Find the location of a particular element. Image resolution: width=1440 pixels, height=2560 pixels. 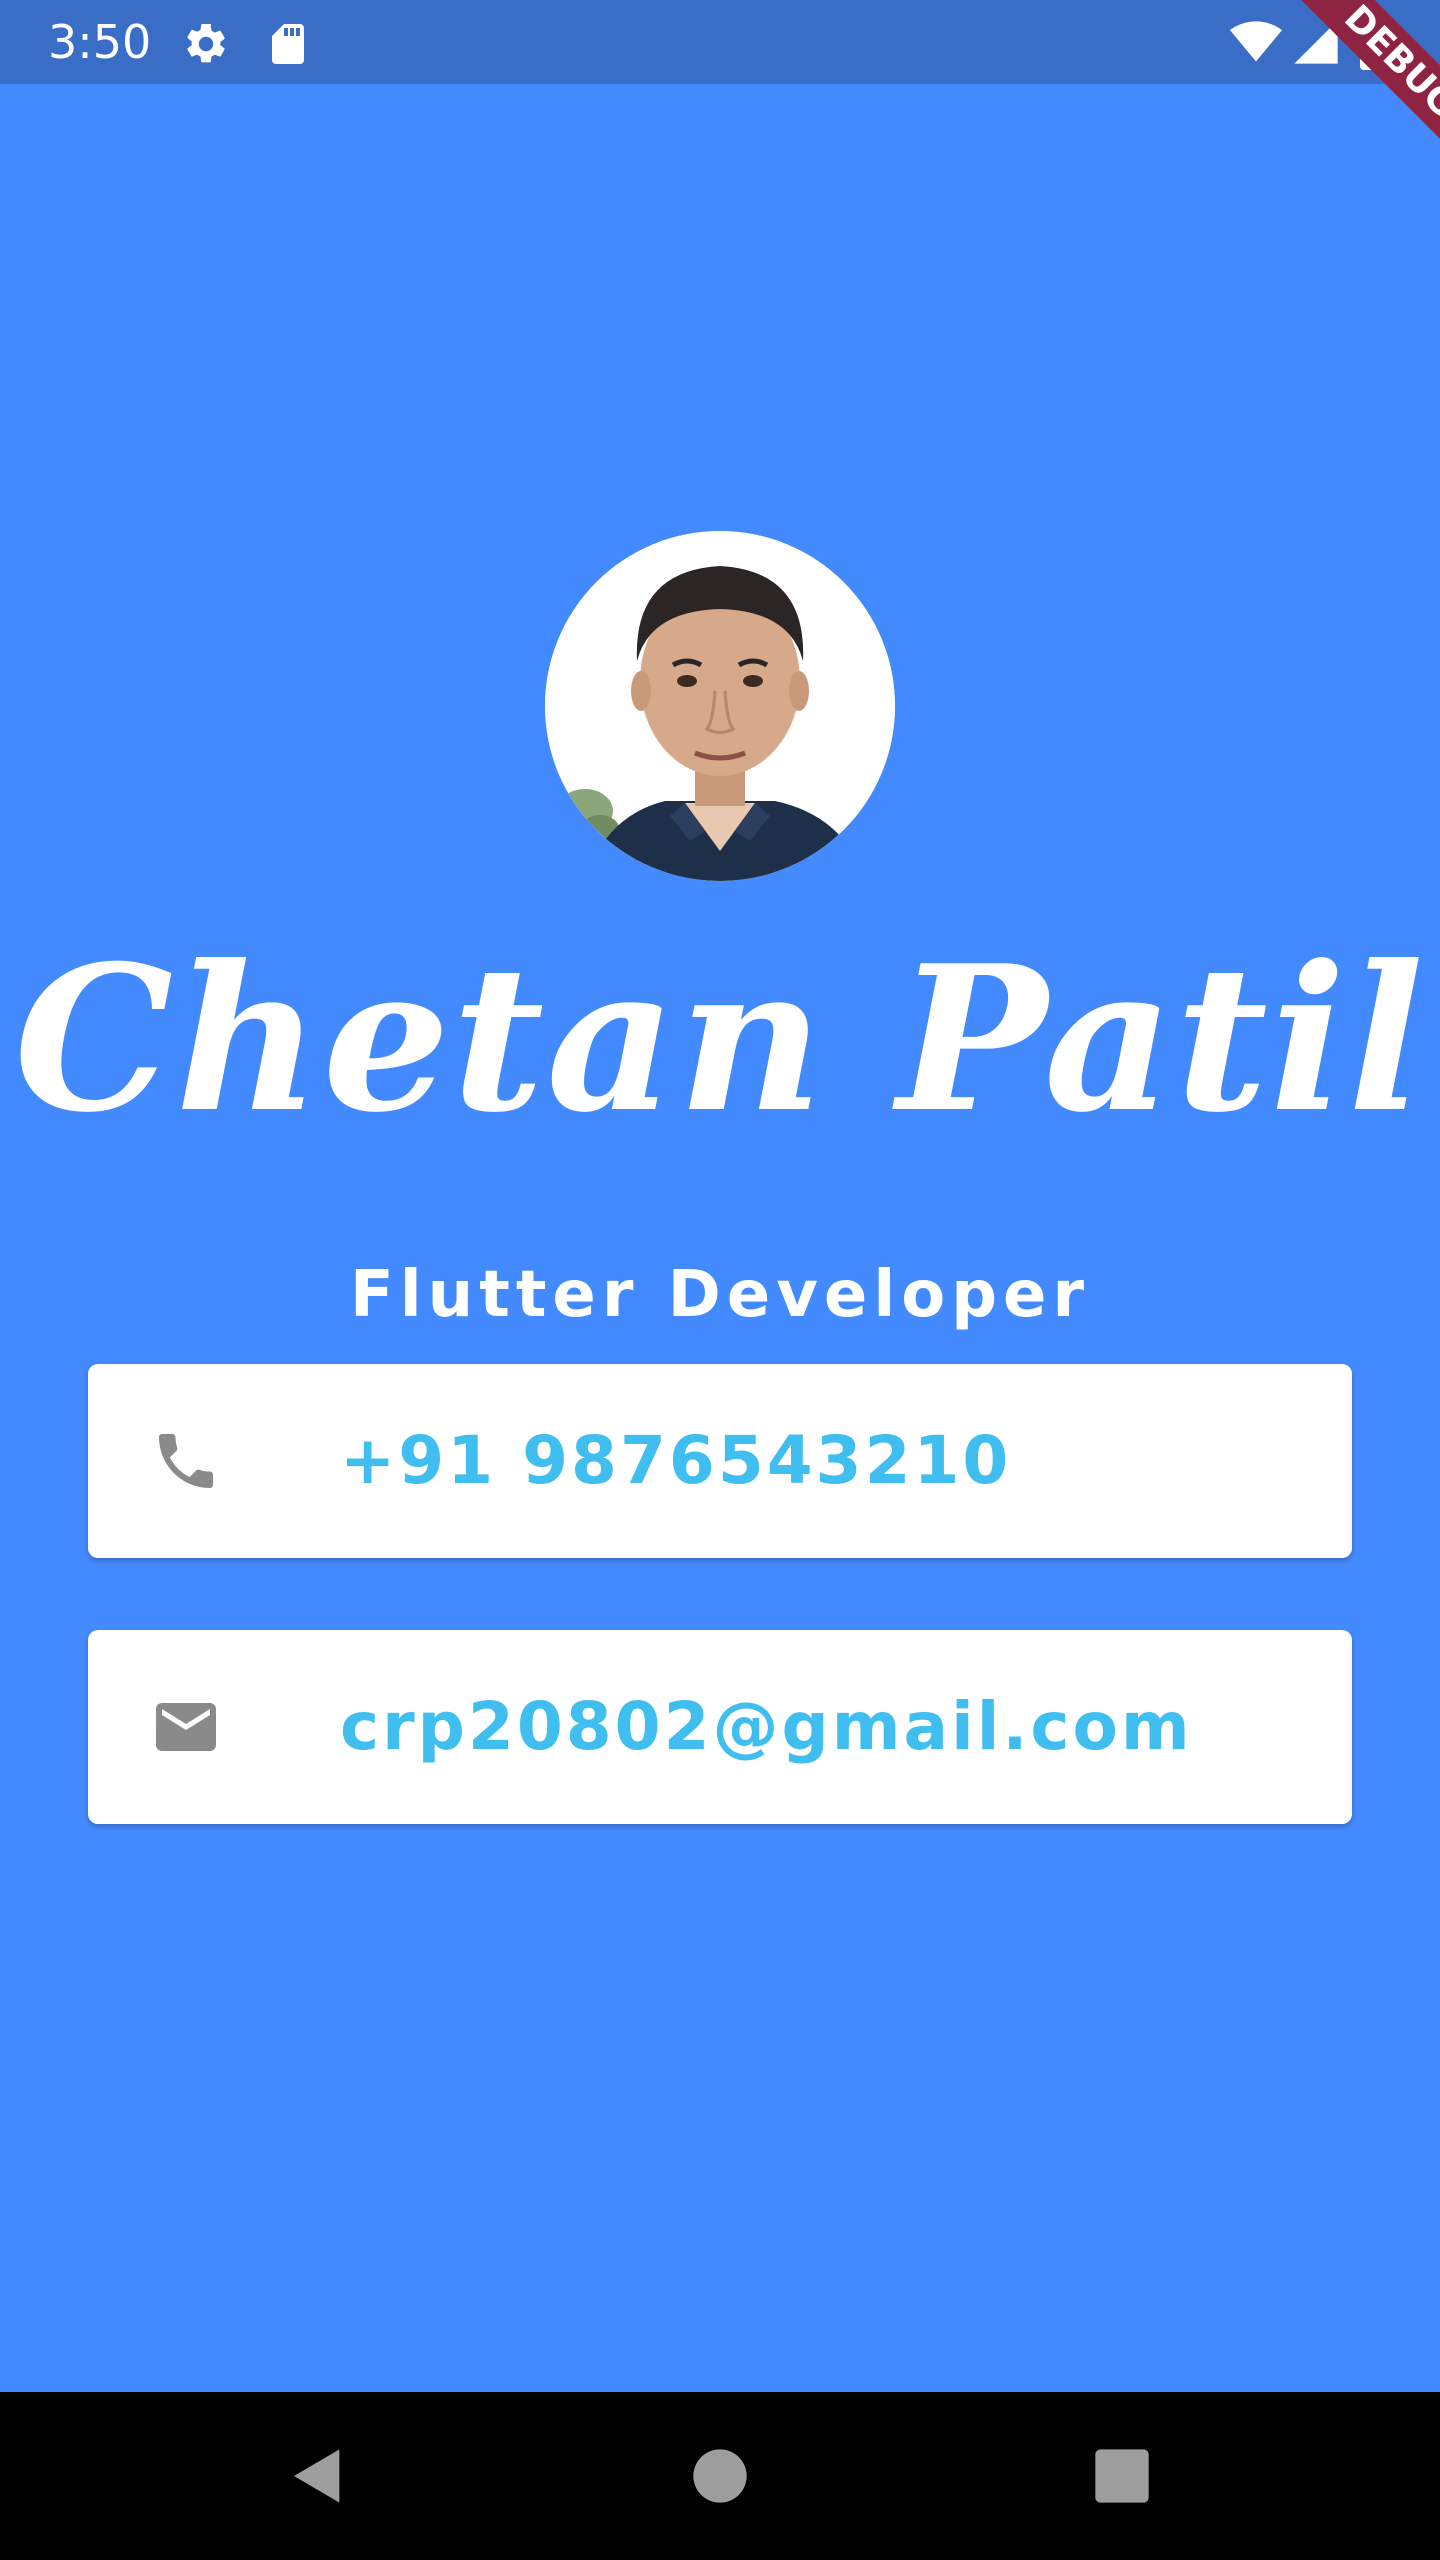

navigation-bar is located at coordinates (720, 2476).